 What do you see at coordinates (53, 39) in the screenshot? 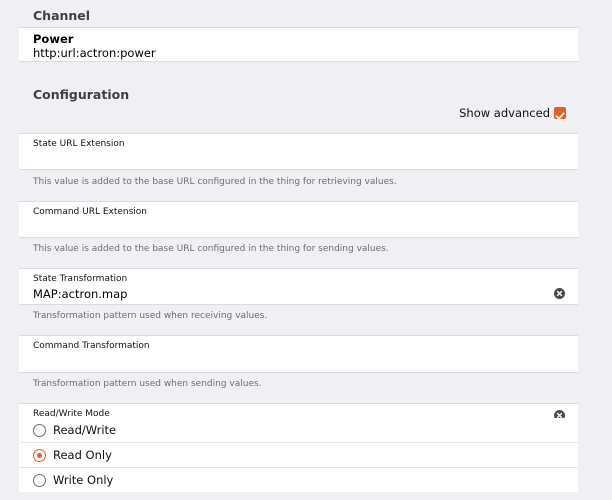
I see `channel-name: Power` at bounding box center [53, 39].